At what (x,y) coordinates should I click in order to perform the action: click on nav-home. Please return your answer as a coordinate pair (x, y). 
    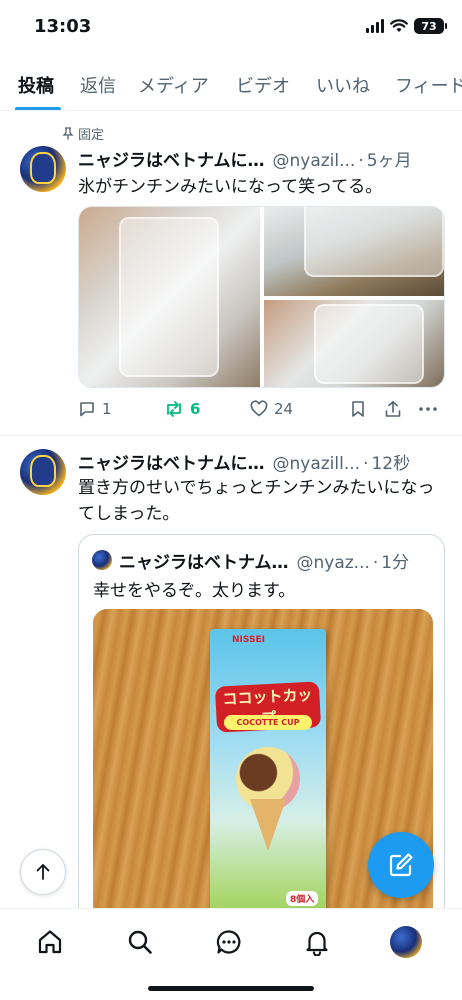
    Looking at the image, I should click on (50, 942).